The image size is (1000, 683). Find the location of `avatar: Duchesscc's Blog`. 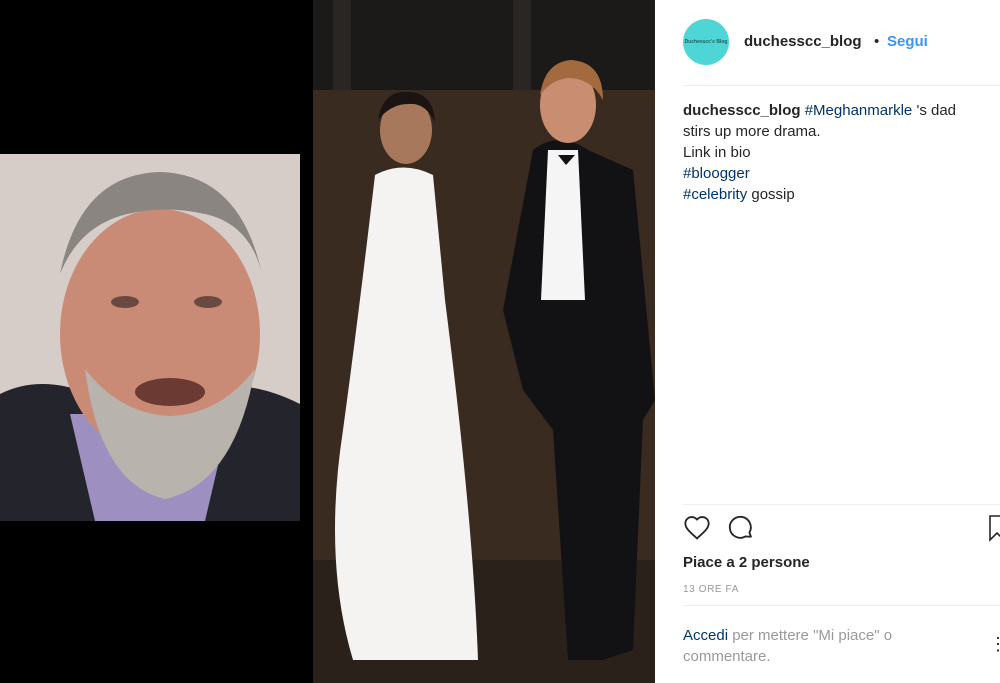

avatar: Duchesscc's Blog is located at coordinates (706, 42).